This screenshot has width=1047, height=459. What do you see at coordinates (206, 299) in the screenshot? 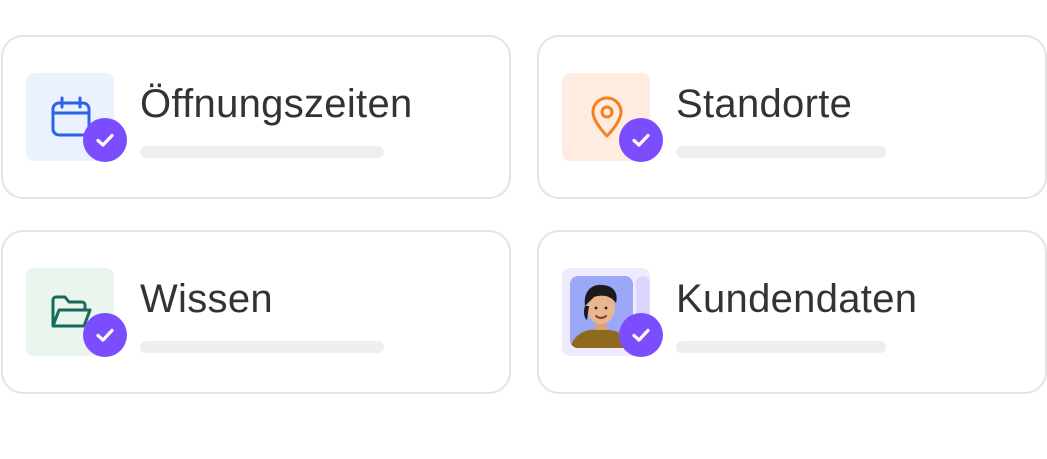
I see `card-title: Wissen` at bounding box center [206, 299].